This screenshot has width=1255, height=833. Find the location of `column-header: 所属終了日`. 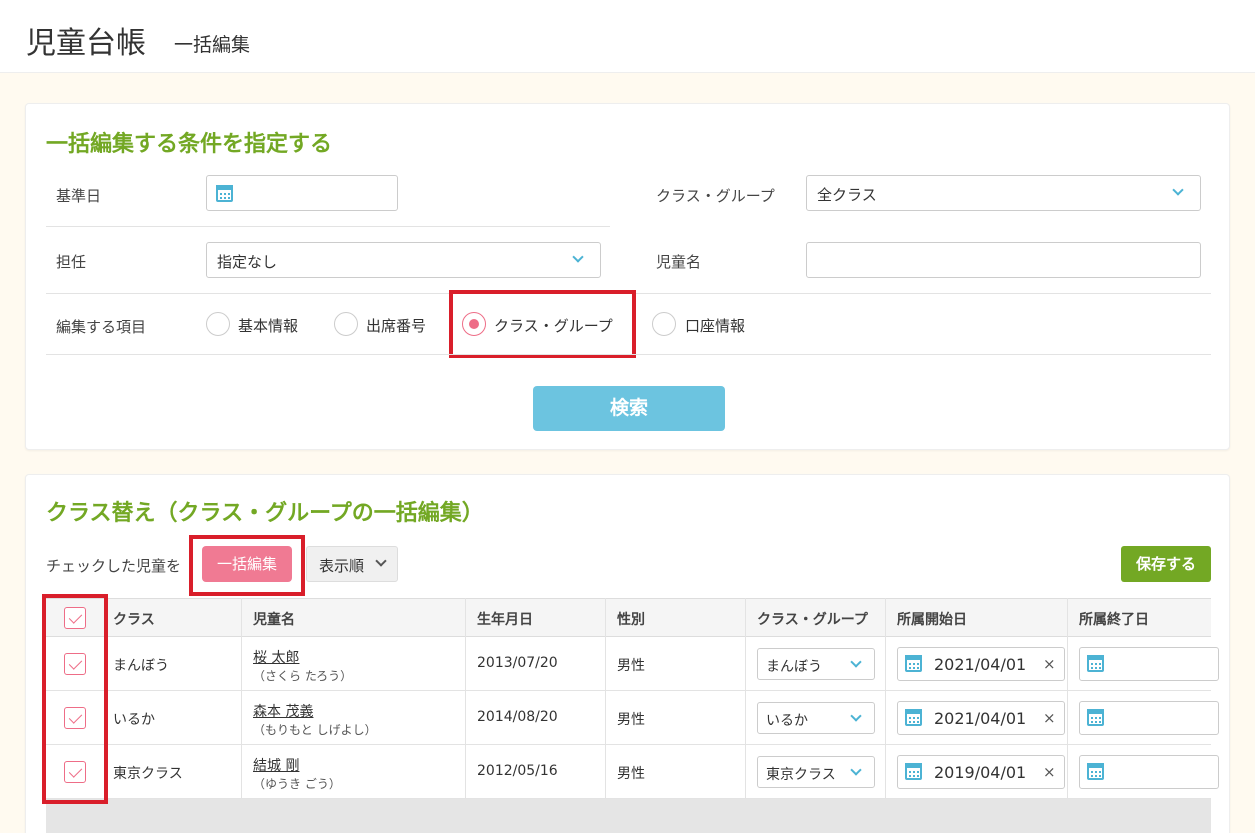

column-header: 所属終了日 is located at coordinates (1114, 620).